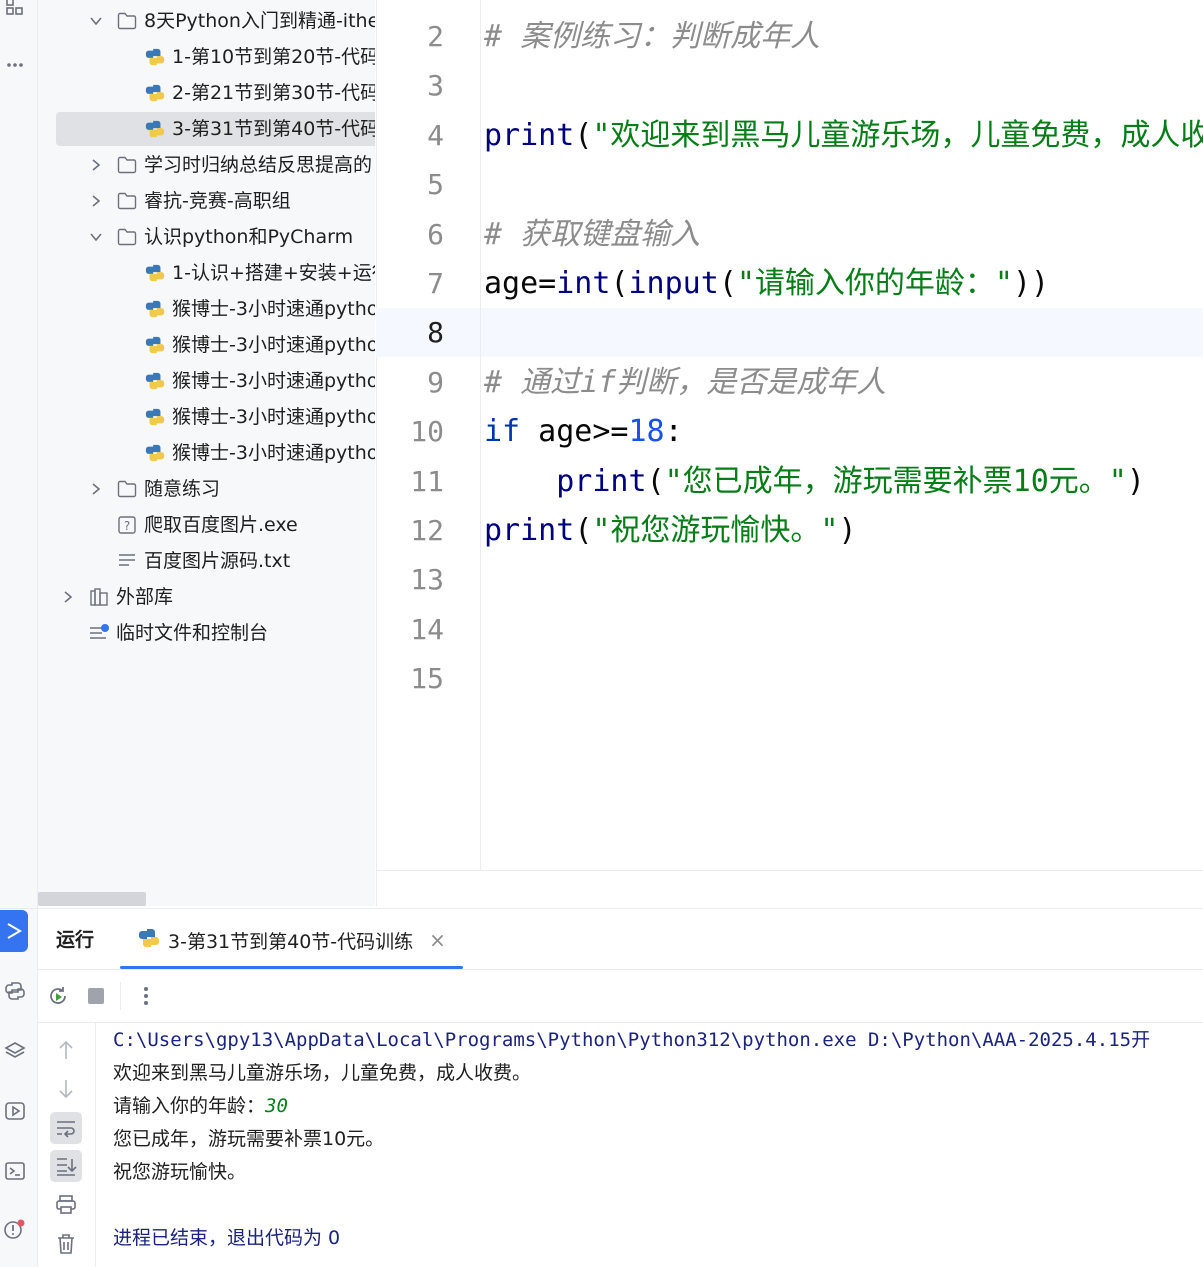 The width and height of the screenshot is (1203, 1267). Describe the element at coordinates (646, 432) in the screenshot. I see `code-number: 18` at that location.